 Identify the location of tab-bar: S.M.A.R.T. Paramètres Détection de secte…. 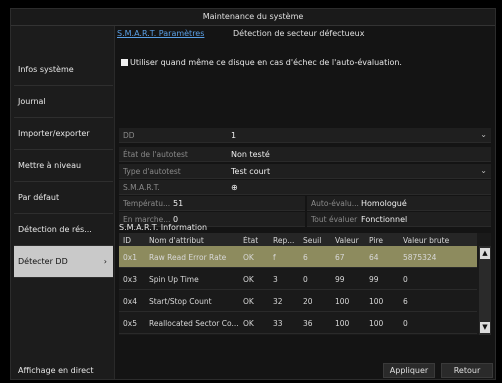
(305, 33).